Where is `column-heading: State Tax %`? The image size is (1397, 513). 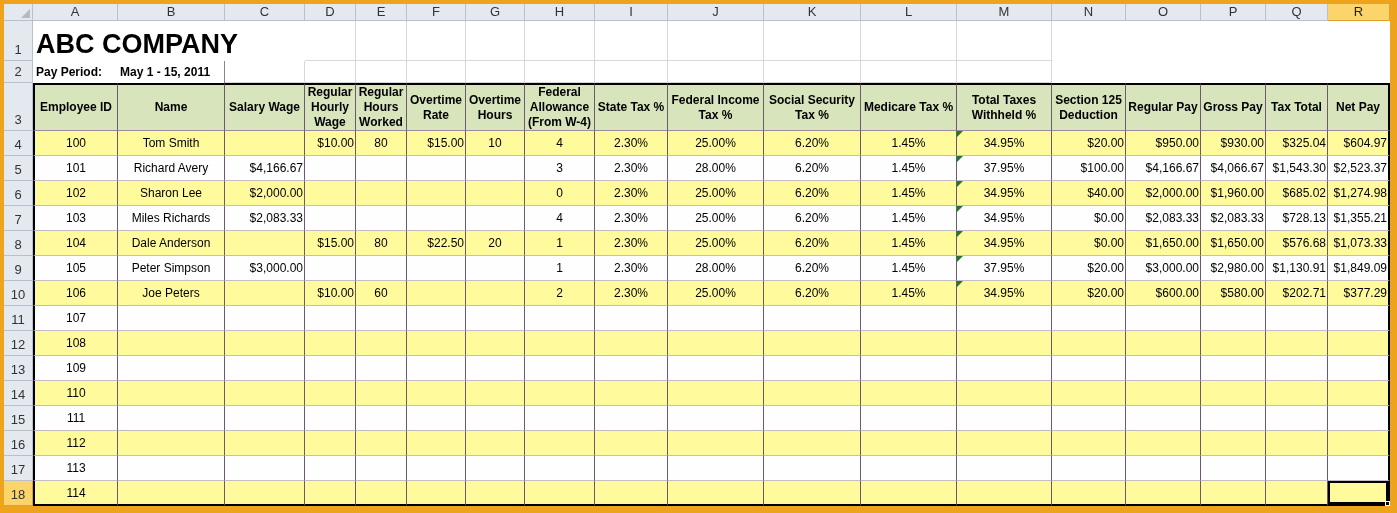
column-heading: State Tax % is located at coordinates (631, 107).